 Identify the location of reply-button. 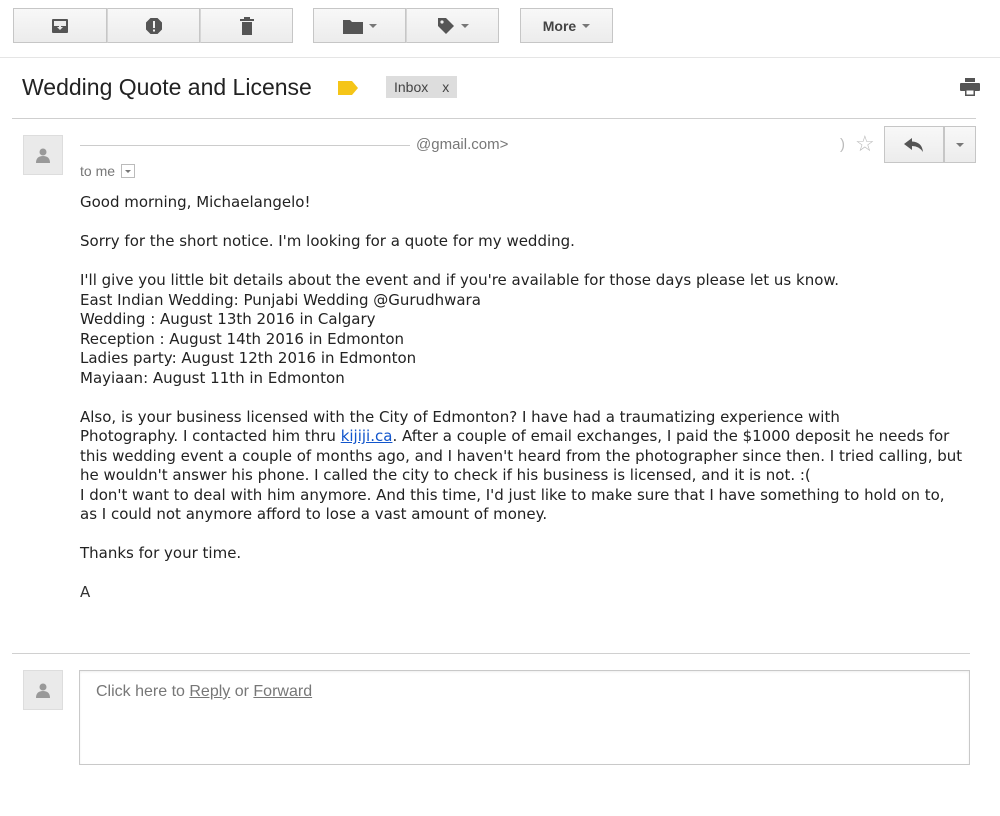
(914, 144).